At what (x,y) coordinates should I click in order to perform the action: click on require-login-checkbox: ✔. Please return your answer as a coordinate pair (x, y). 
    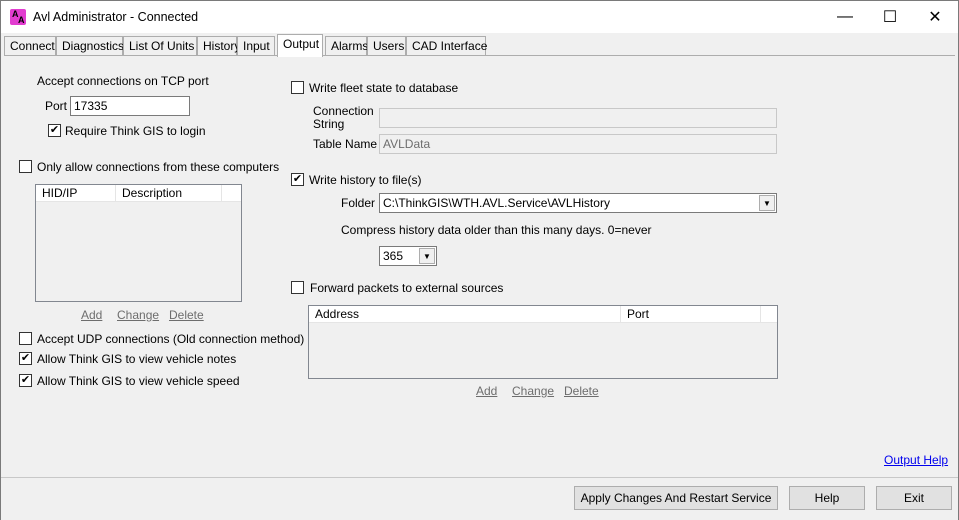
    Looking at the image, I should click on (54, 130).